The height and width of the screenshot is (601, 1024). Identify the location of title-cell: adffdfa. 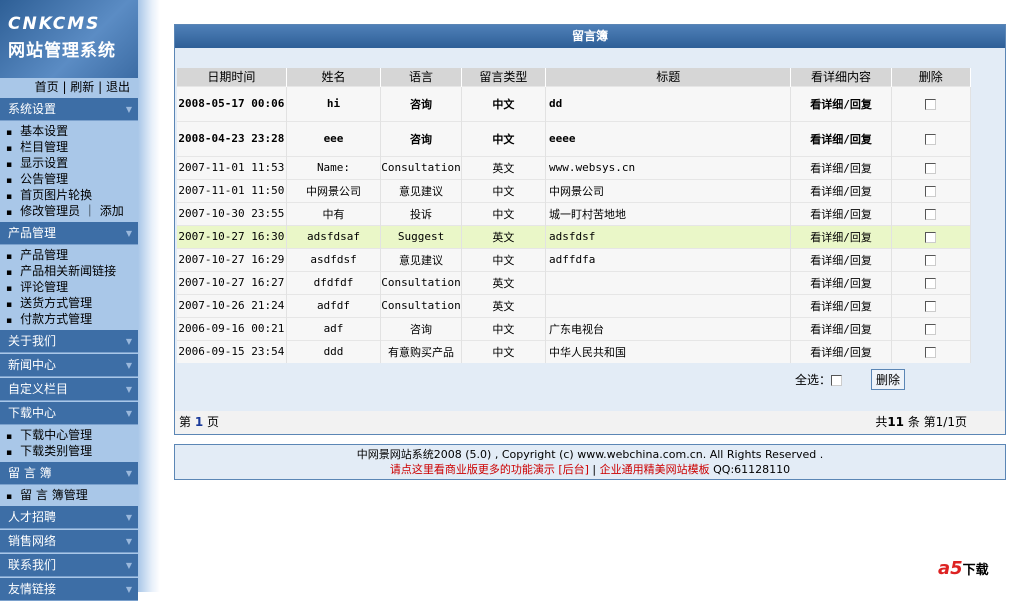
(668, 259).